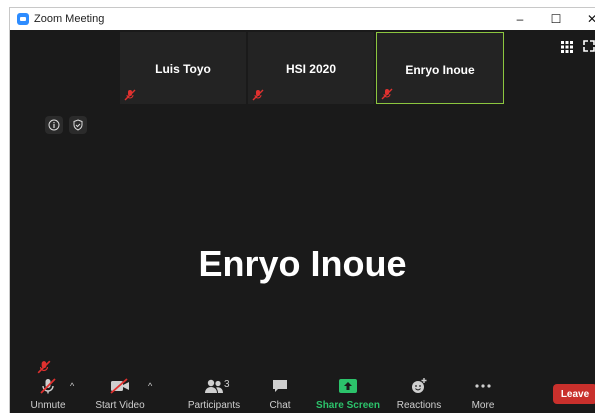 The height and width of the screenshot is (413, 595). Describe the element at coordinates (227, 384) in the screenshot. I see `participants-count: 3` at that location.